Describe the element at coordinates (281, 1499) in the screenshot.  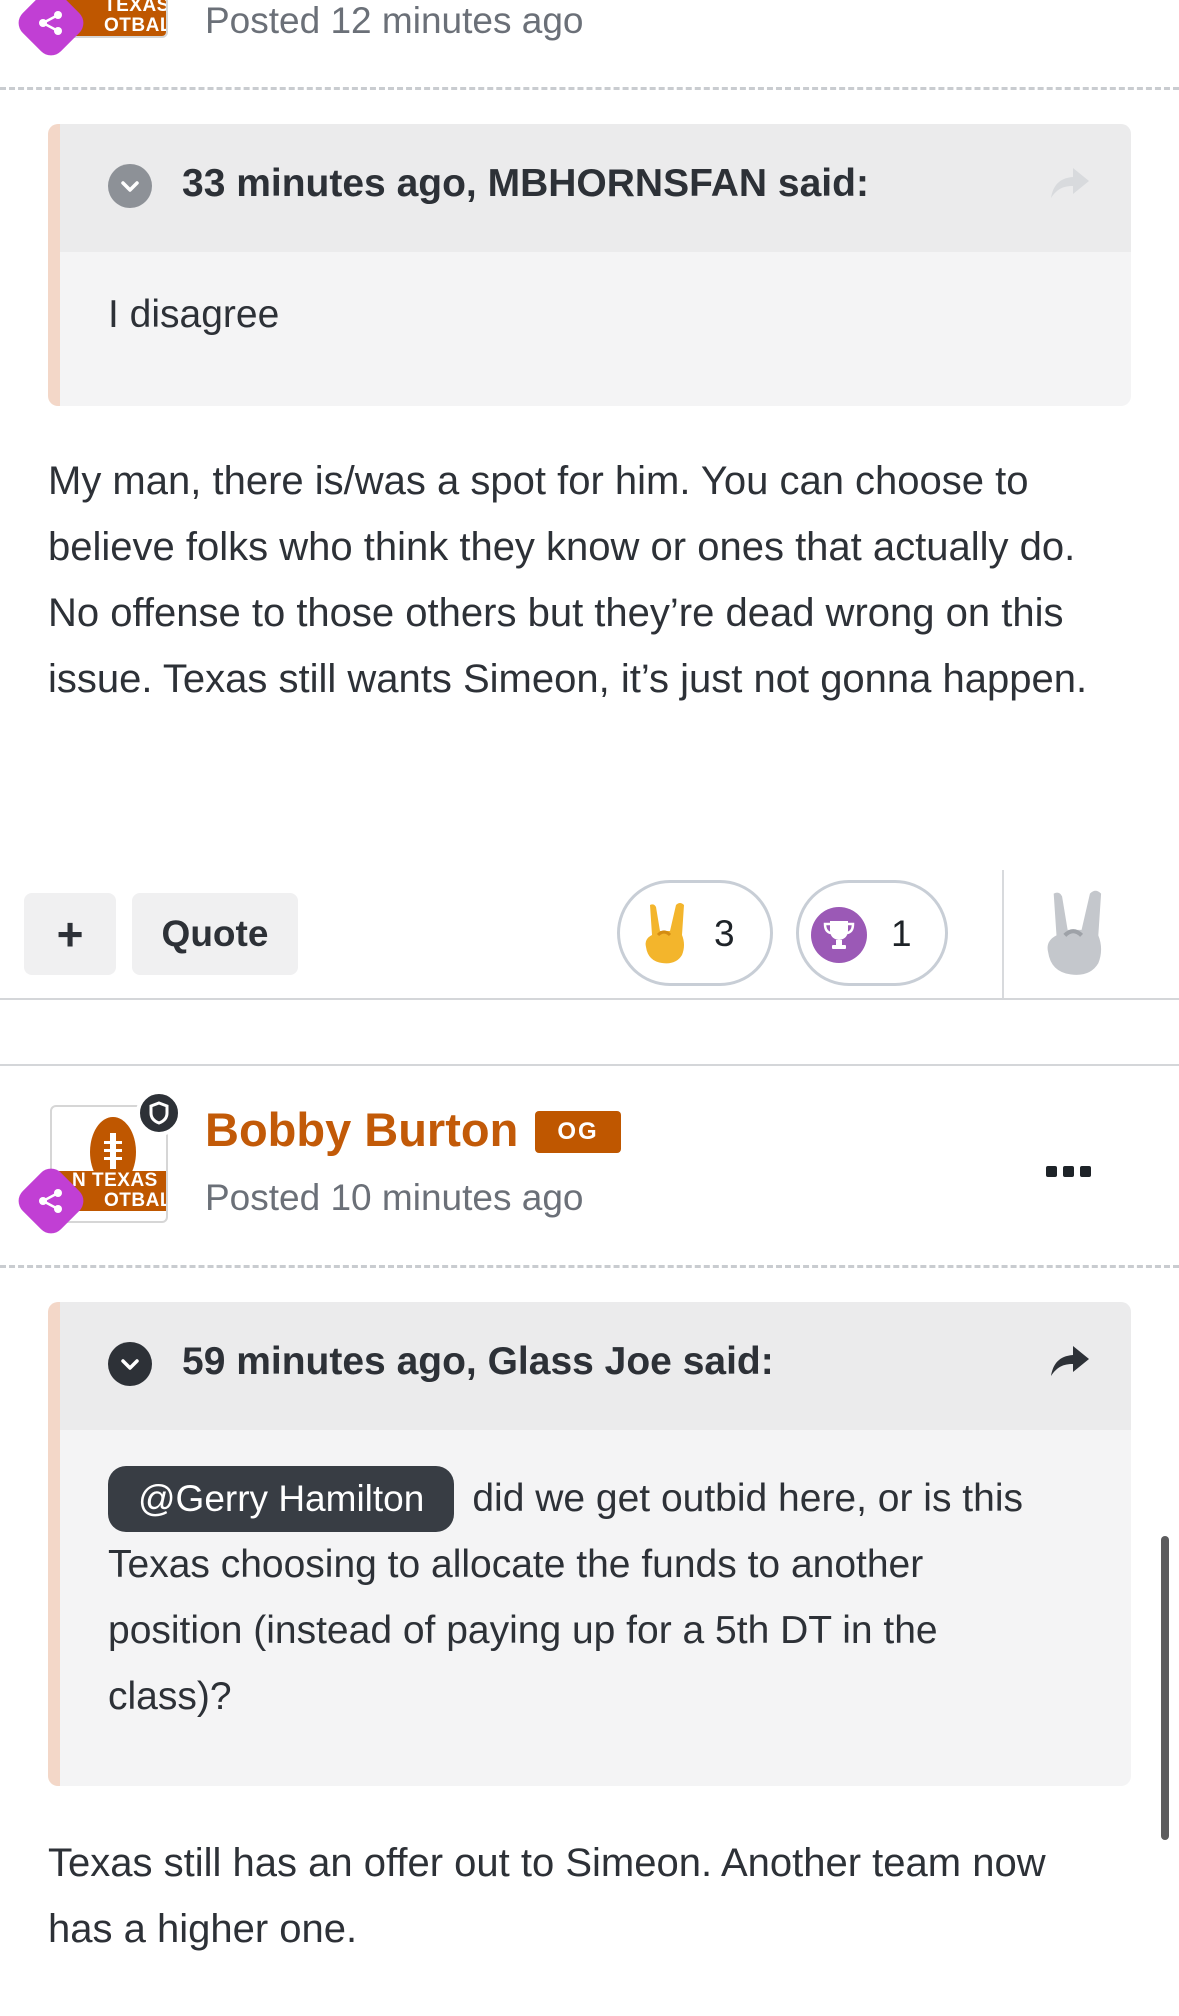
I see `user-mention: @Gerry Hamilton` at that location.